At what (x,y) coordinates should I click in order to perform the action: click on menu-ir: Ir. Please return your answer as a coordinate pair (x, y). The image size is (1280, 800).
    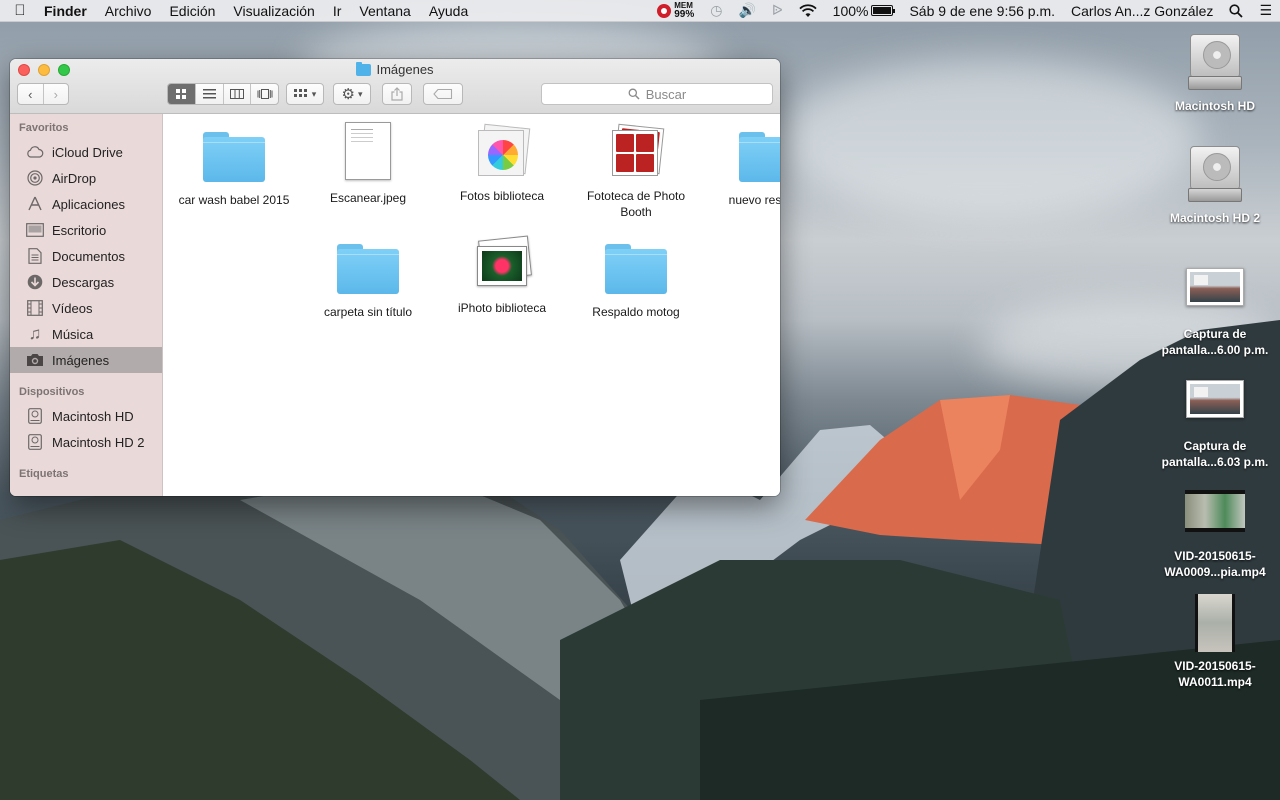
    Looking at the image, I should click on (337, 11).